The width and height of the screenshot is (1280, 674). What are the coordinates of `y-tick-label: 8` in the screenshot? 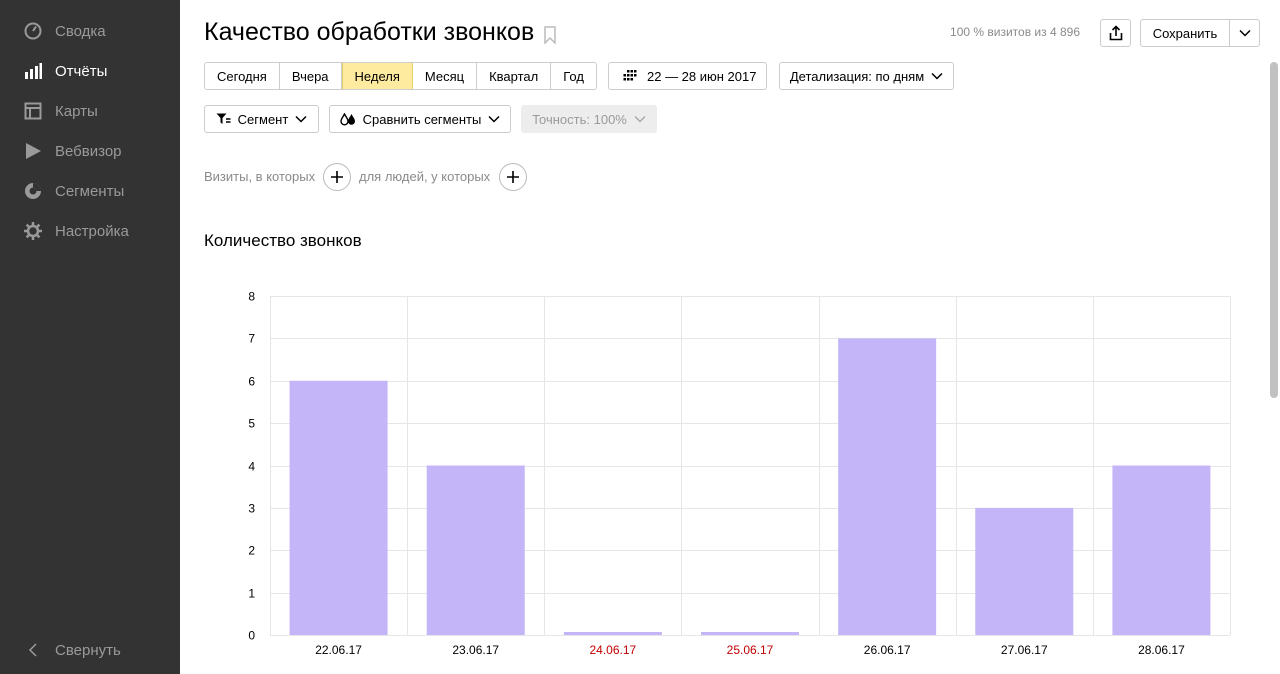 It's located at (251, 297).